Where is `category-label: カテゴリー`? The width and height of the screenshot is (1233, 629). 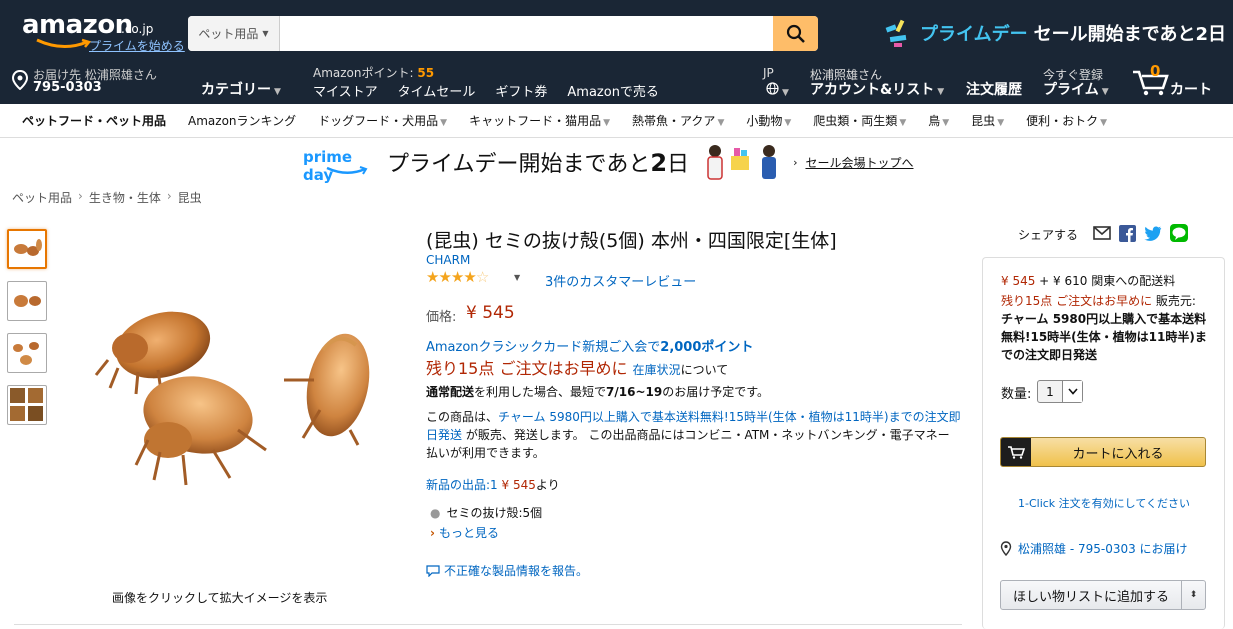
category-label: カテゴリー is located at coordinates (236, 90).